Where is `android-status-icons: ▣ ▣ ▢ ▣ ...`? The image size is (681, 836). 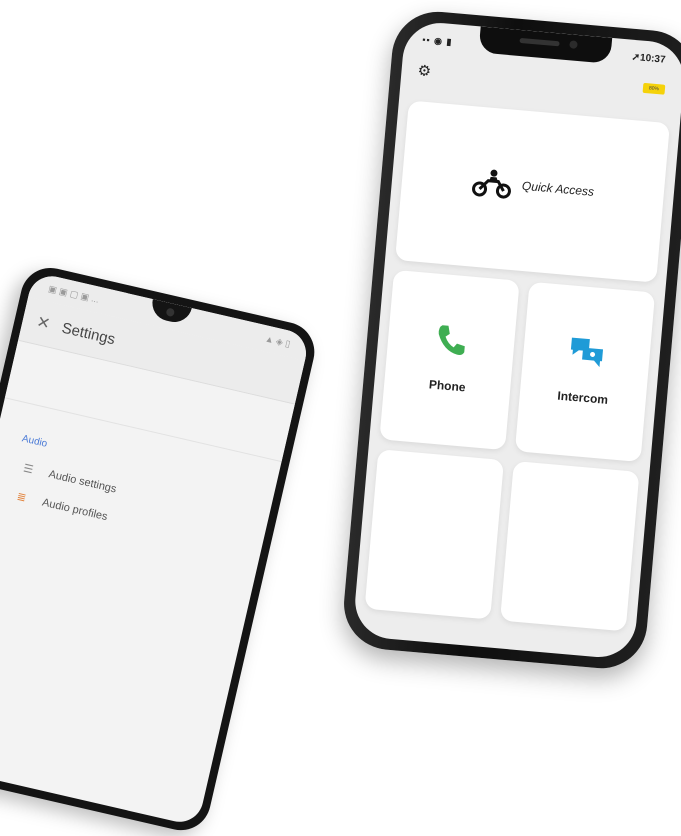
android-status-icons: ▣ ▣ ▢ ▣ ... is located at coordinates (74, 293).